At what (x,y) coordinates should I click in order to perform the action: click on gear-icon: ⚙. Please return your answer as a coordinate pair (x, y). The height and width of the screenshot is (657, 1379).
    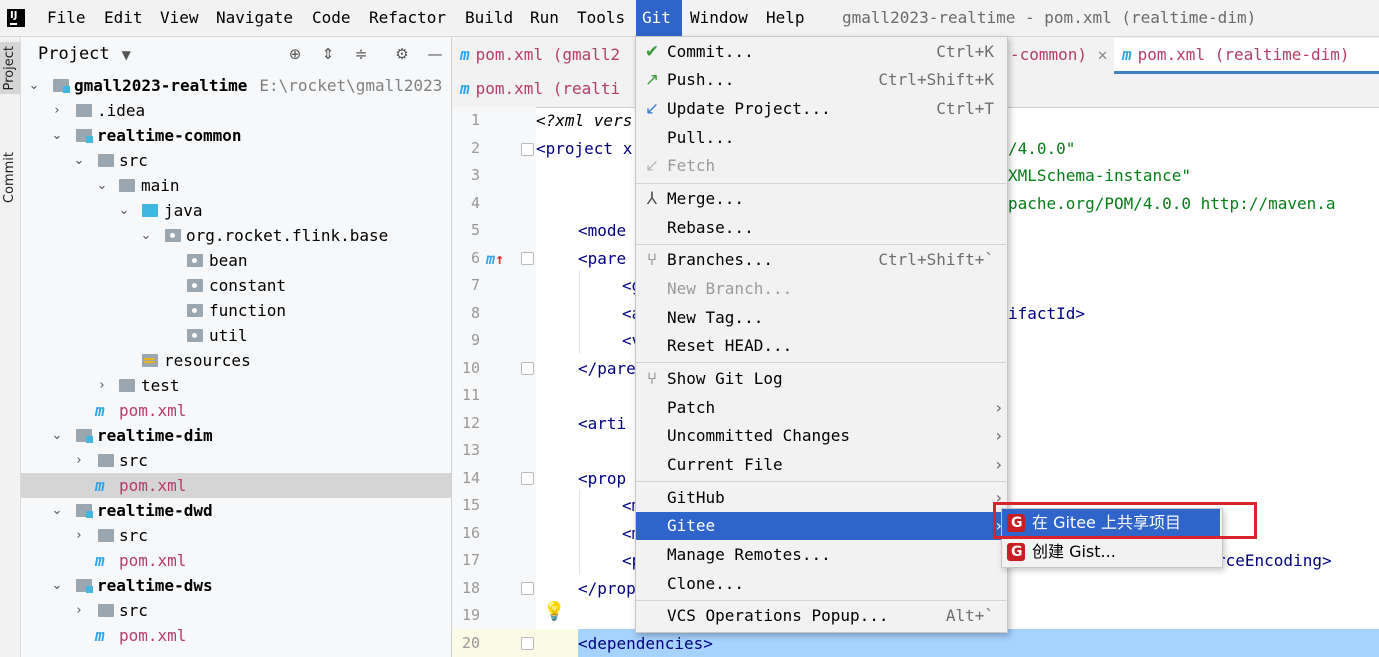
    Looking at the image, I should click on (402, 54).